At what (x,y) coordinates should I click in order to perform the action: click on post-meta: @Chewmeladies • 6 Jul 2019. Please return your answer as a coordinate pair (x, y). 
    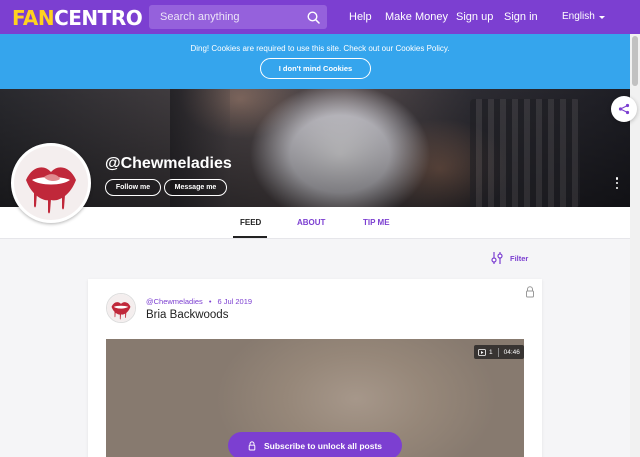
    Looking at the image, I should click on (199, 301).